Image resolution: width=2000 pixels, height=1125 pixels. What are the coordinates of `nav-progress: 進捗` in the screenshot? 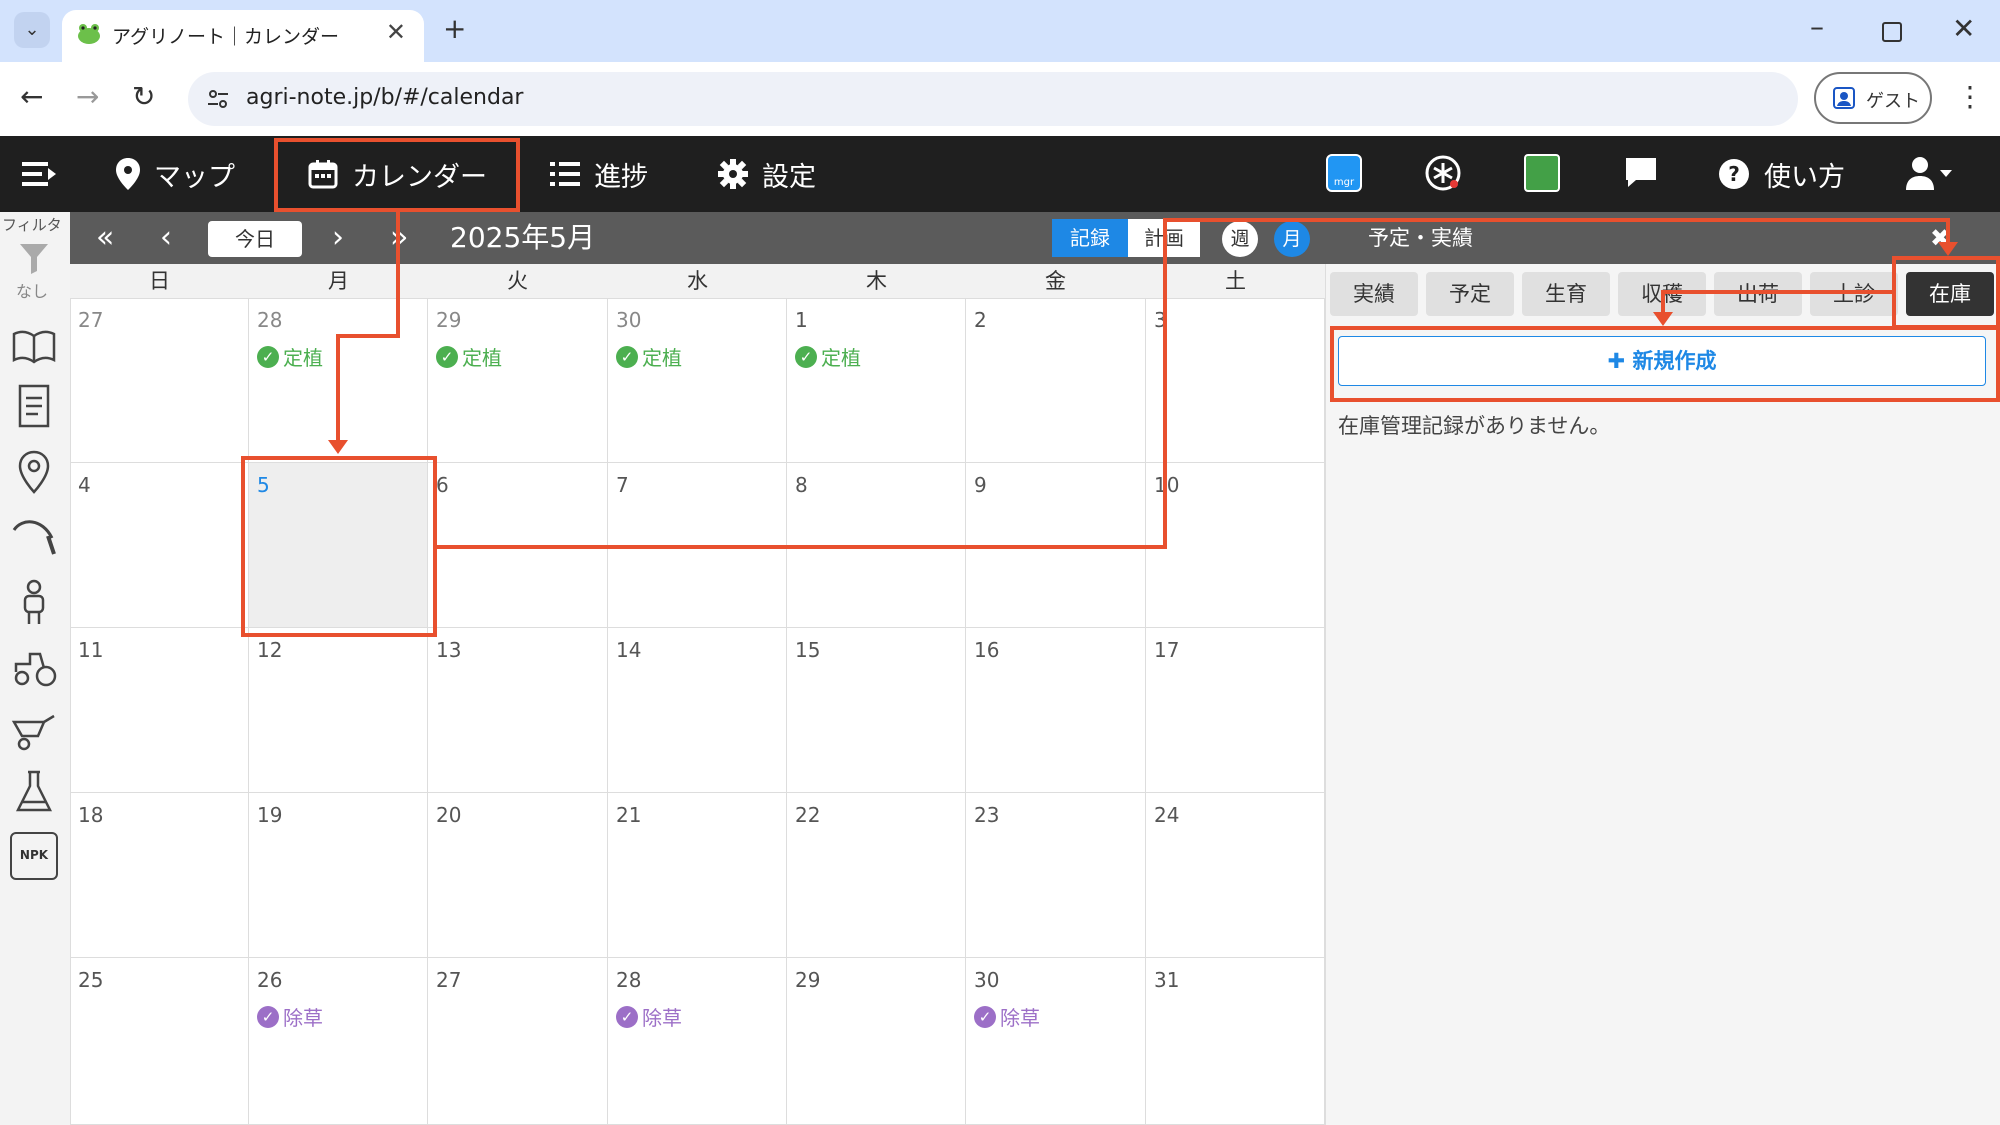 It's located at (599, 174).